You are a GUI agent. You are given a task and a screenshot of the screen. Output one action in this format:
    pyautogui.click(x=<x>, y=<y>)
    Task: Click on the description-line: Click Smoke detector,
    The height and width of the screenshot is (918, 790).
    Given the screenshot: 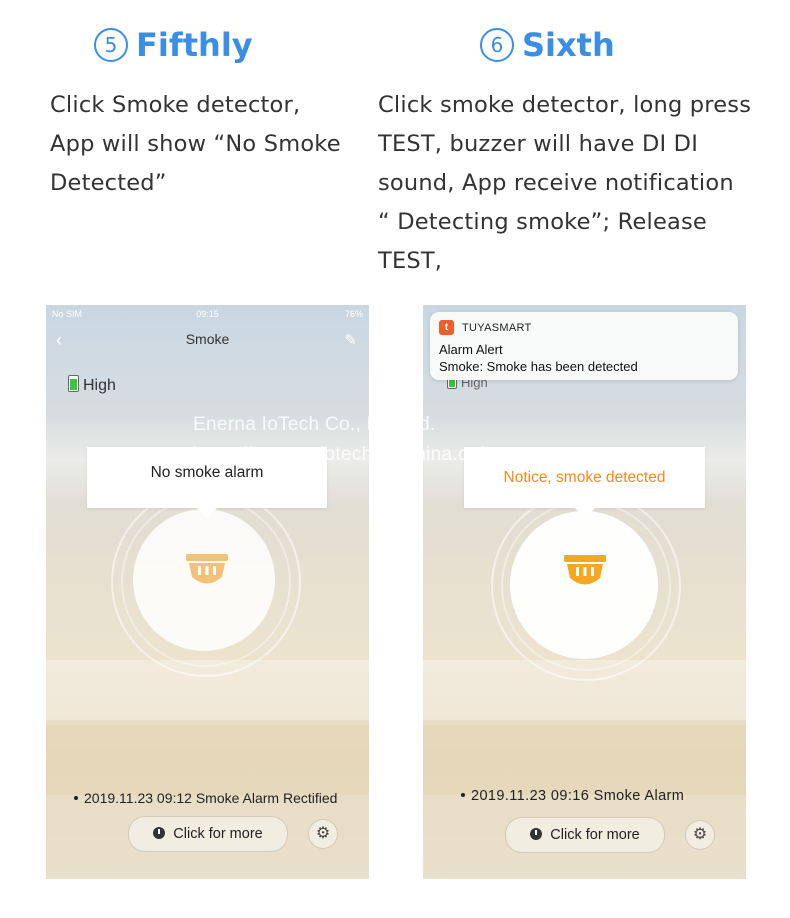 What is the action you would take?
    pyautogui.click(x=175, y=105)
    